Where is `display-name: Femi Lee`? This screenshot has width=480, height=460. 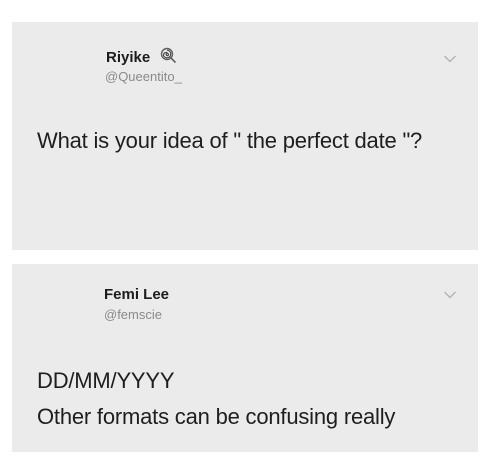 display-name: Femi Lee is located at coordinates (136, 294).